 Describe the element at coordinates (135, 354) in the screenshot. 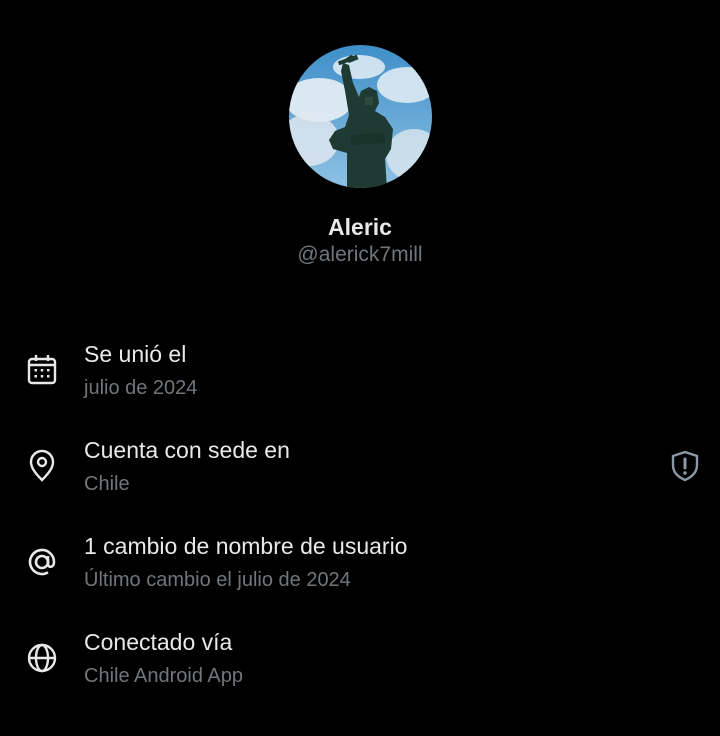

I see `info-row-title: Se unió el` at that location.